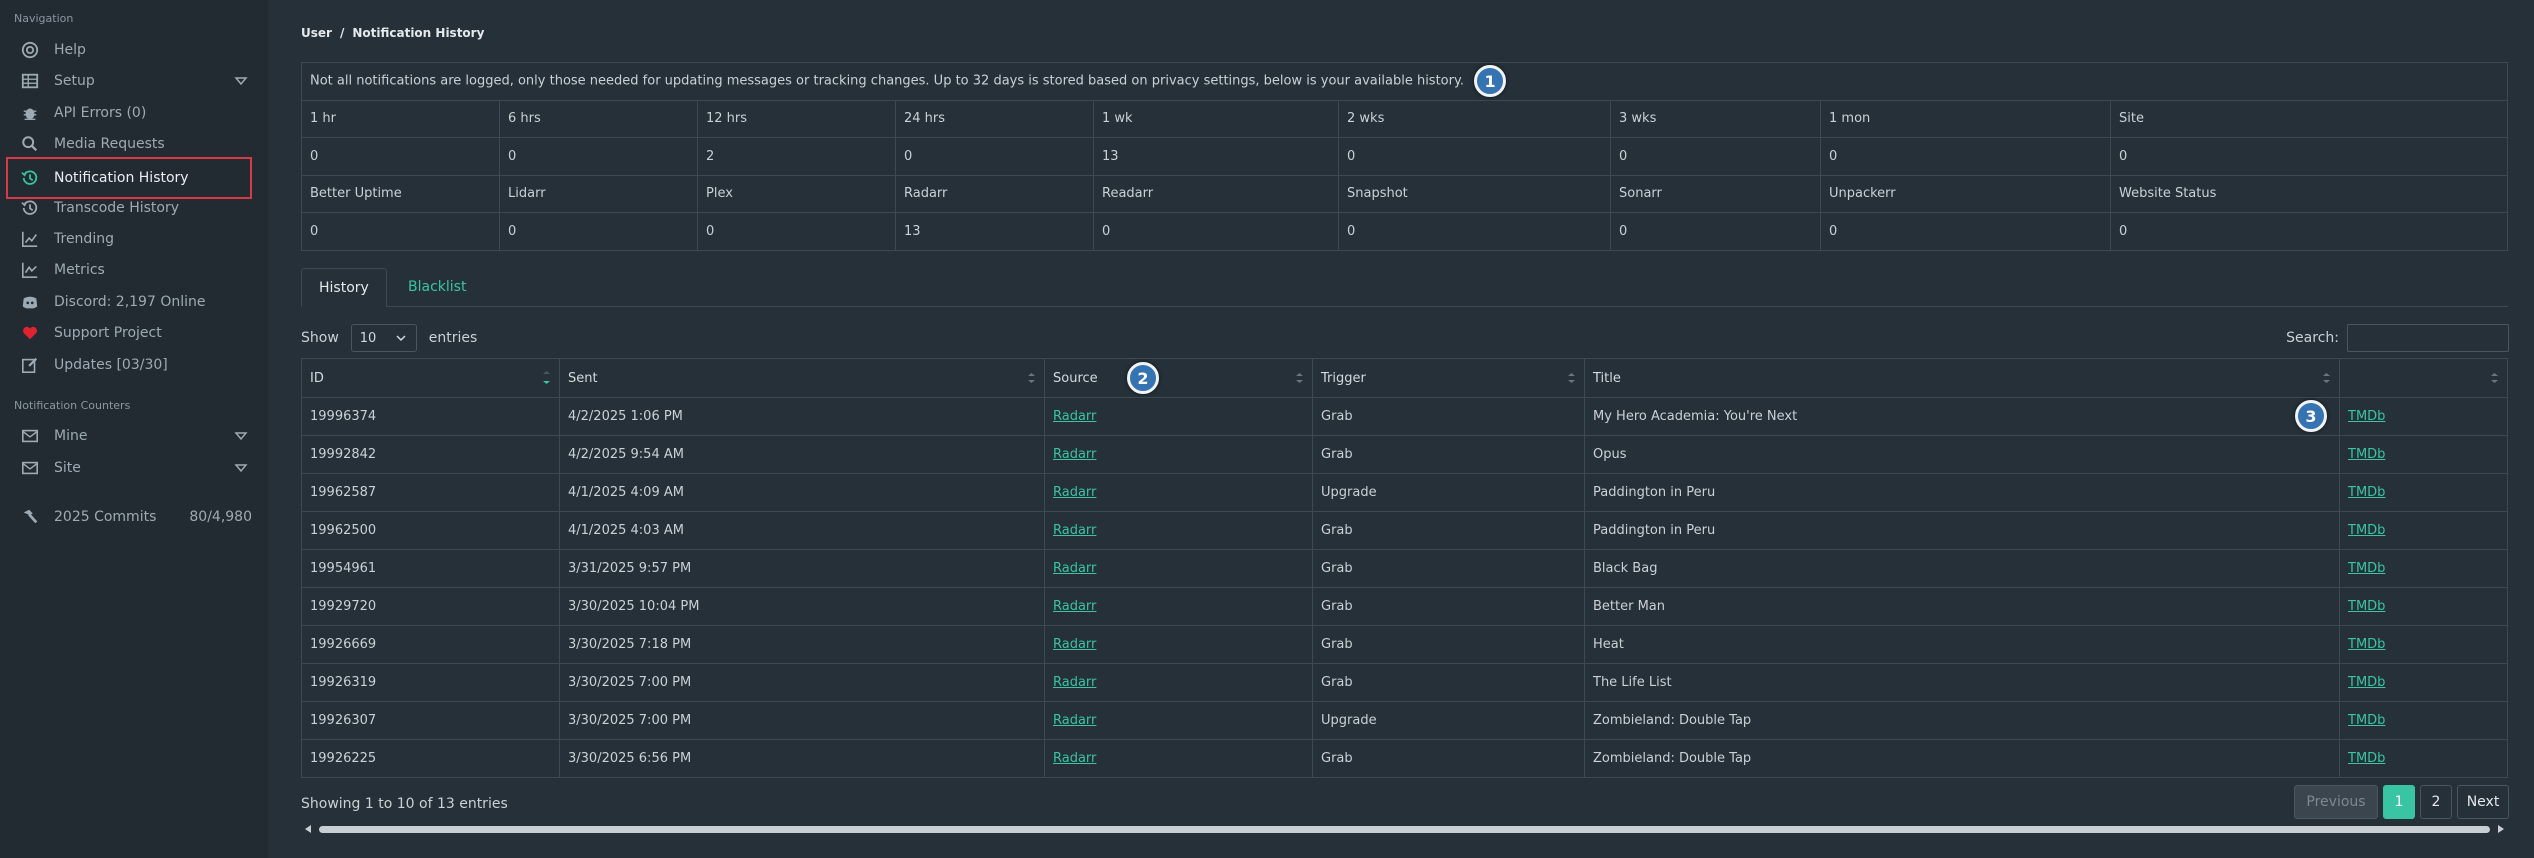 This screenshot has width=2534, height=858. What do you see at coordinates (2501, 829) in the screenshot?
I see `scroll-right-icon` at bounding box center [2501, 829].